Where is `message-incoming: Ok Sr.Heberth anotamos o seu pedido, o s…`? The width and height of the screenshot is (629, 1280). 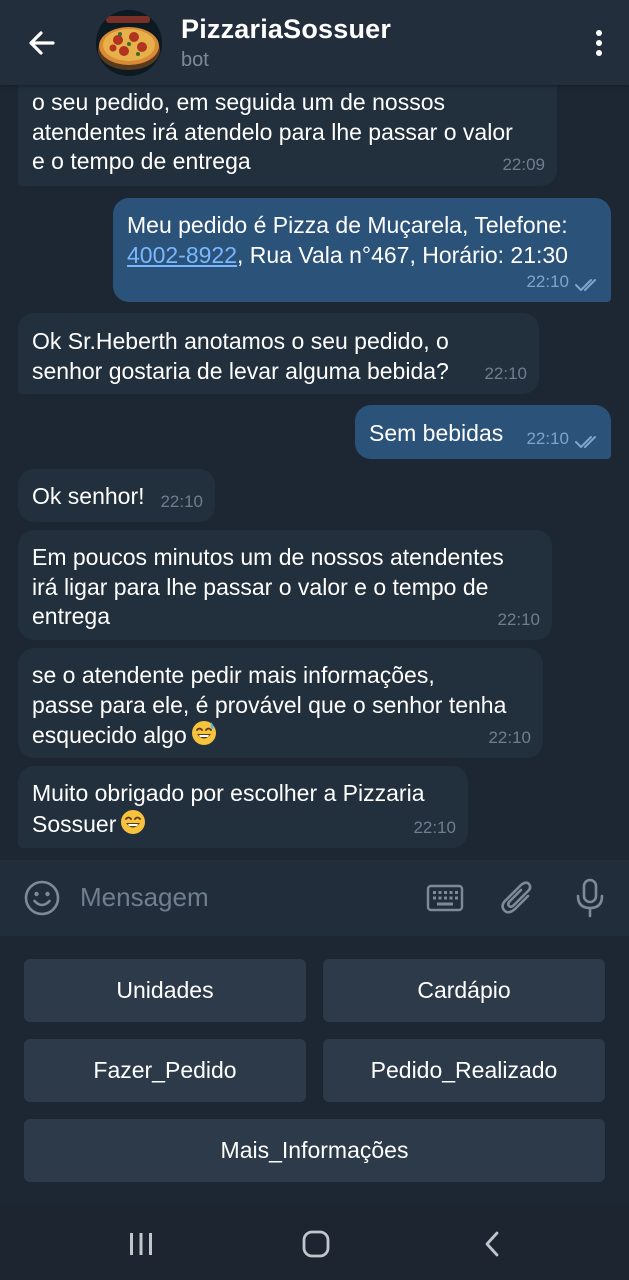 message-incoming: Ok Sr.Heberth anotamos o seu pedido, o s… is located at coordinates (278, 353).